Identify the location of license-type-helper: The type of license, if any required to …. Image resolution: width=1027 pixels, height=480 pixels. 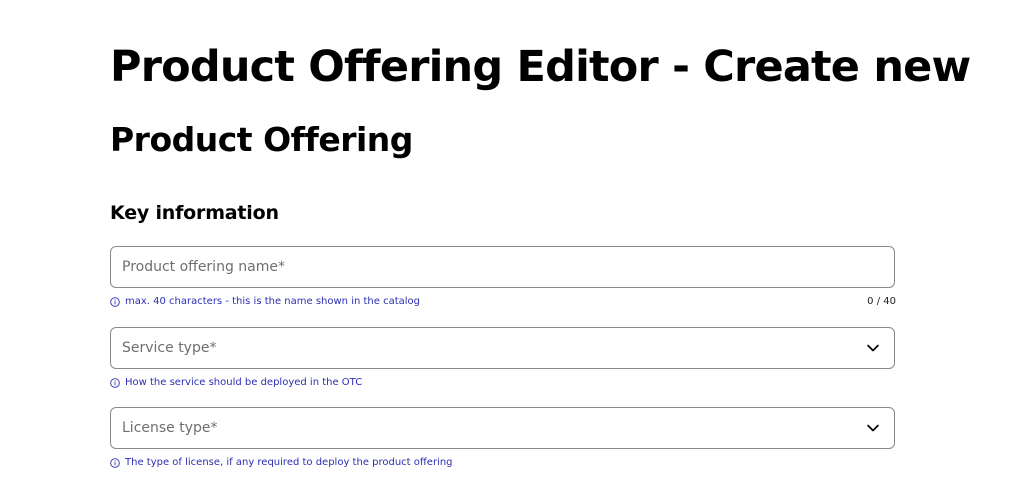
(281, 463).